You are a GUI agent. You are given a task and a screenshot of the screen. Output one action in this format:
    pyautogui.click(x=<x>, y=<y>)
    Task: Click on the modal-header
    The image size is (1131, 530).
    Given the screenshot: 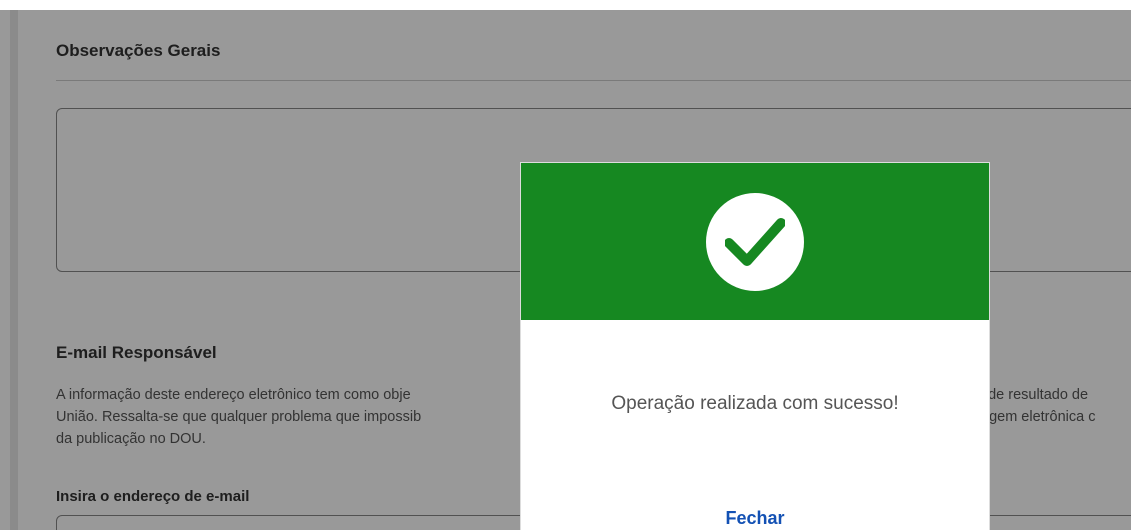 What is the action you would take?
    pyautogui.click(x=755, y=241)
    